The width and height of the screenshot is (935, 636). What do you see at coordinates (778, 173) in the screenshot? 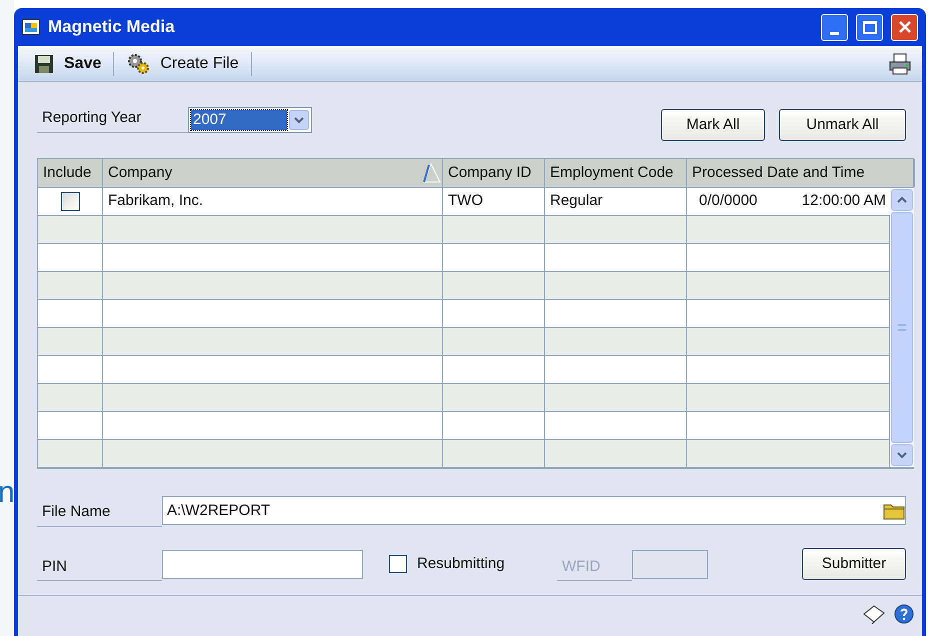
I see `column-header: Processed Date and Time` at bounding box center [778, 173].